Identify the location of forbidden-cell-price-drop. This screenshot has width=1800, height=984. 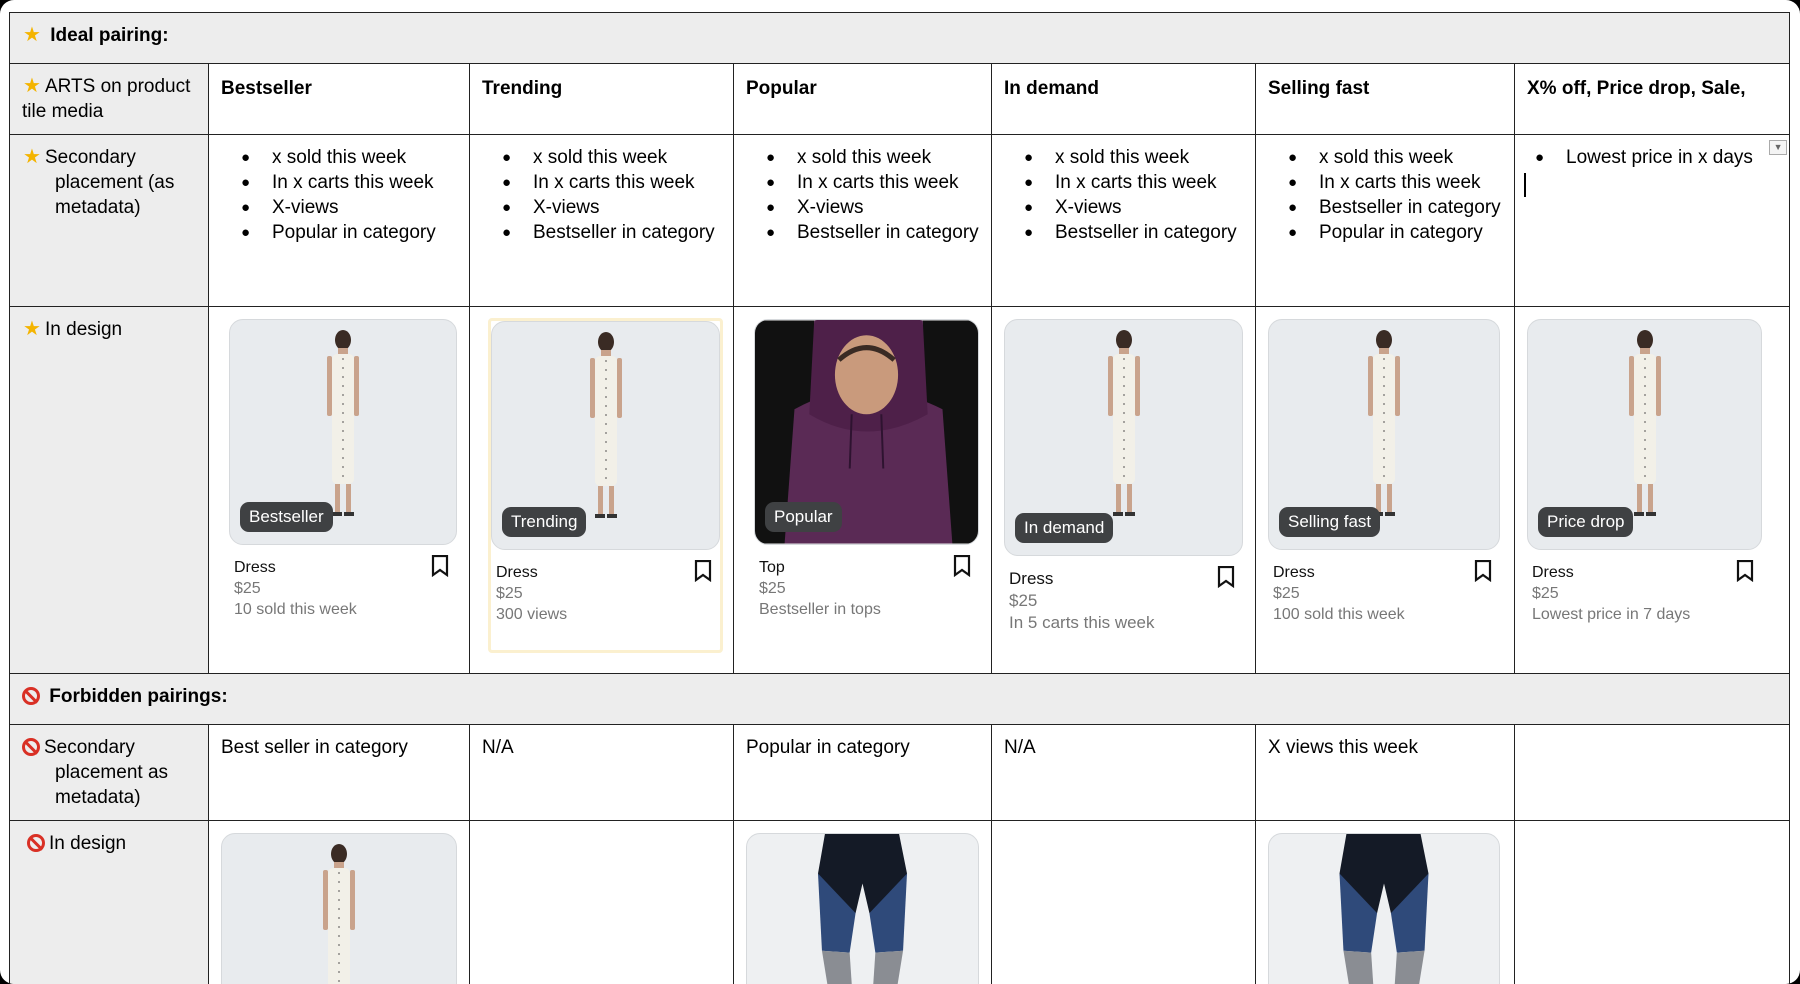
(1652, 772).